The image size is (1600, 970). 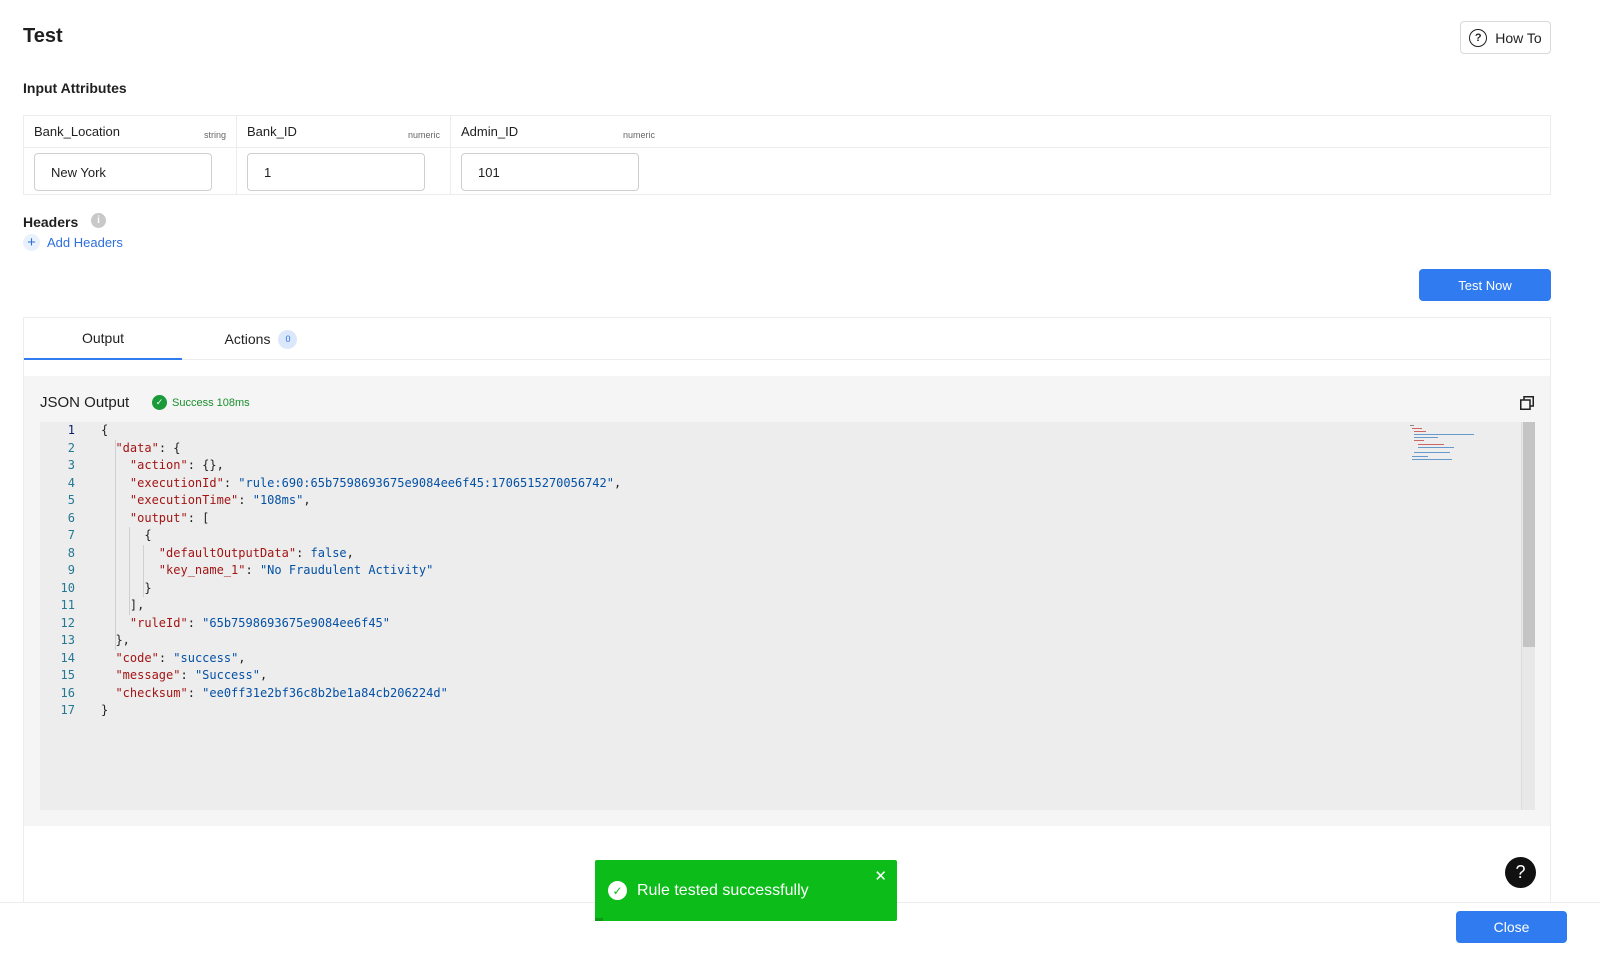 I want to click on code-line: 14 "code": "success",, so click(x=780, y=659).